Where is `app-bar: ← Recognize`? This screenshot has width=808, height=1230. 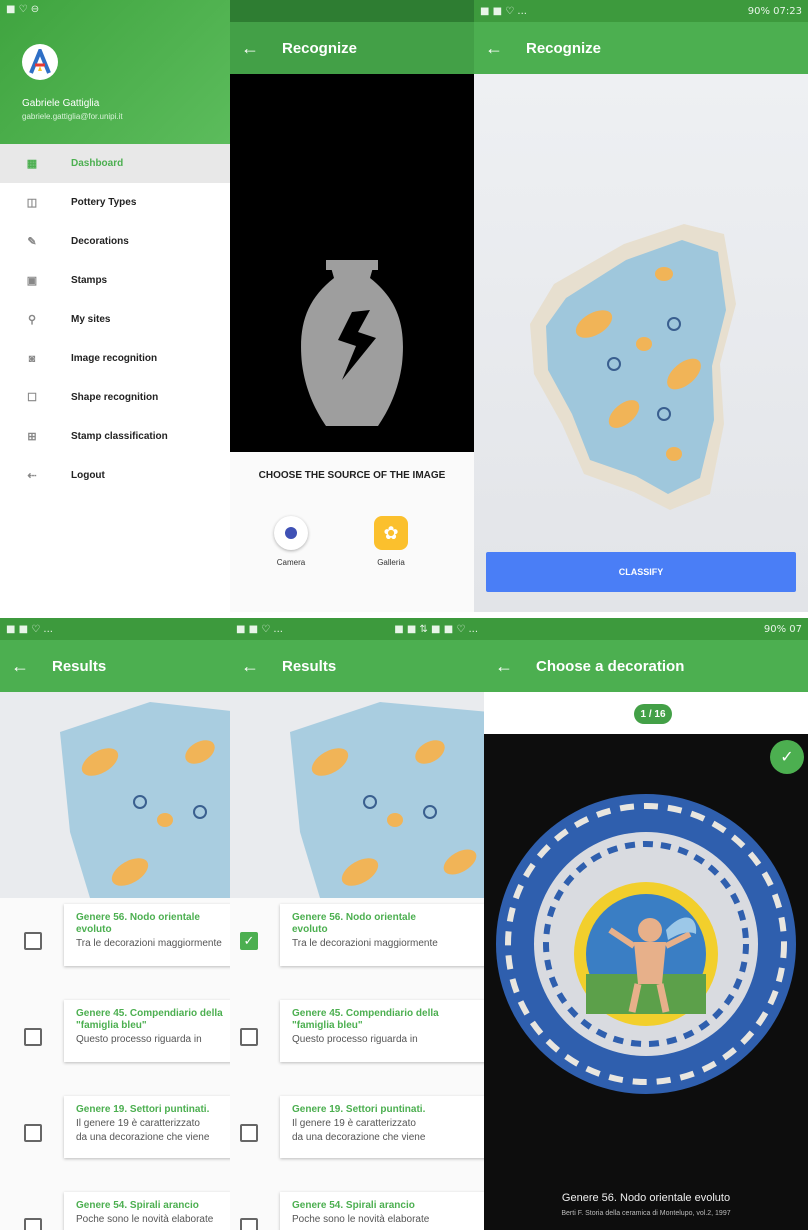
app-bar: ← Recognize is located at coordinates (352, 48).